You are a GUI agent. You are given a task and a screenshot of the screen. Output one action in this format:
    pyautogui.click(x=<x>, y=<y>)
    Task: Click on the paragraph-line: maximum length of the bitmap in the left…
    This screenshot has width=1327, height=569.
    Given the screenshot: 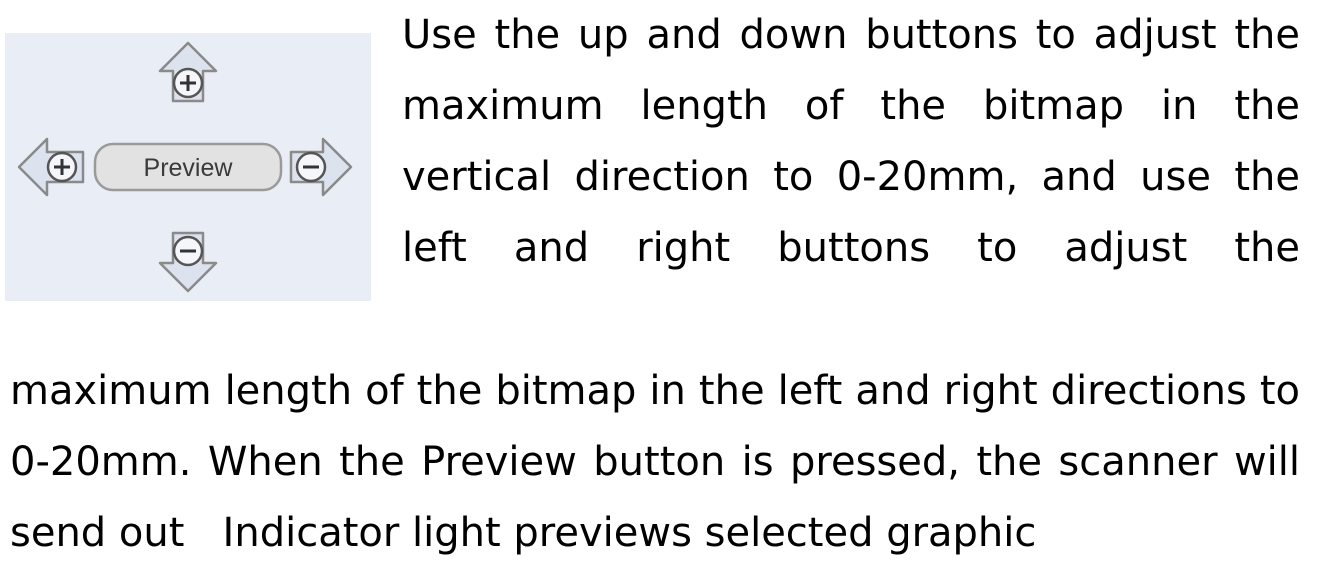 What is the action you would take?
    pyautogui.click(x=655, y=391)
    